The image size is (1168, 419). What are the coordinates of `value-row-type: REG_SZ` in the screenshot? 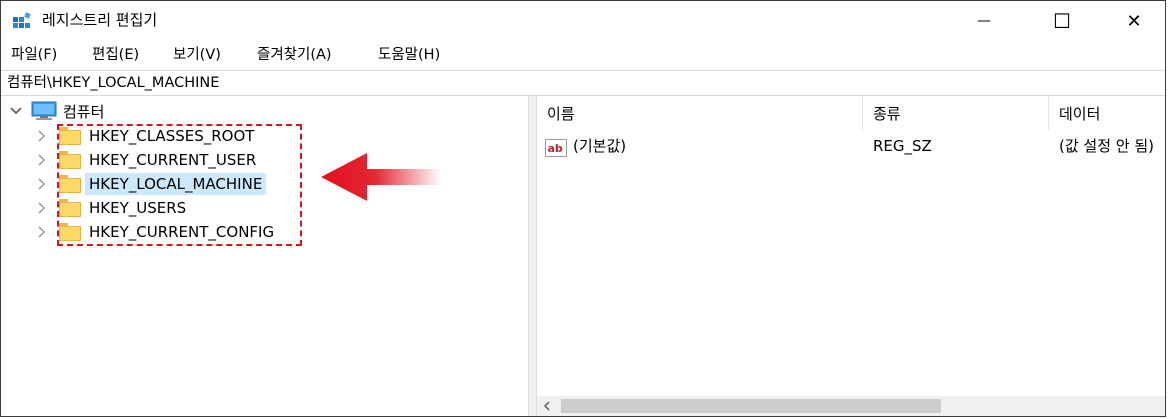 It's located at (902, 146).